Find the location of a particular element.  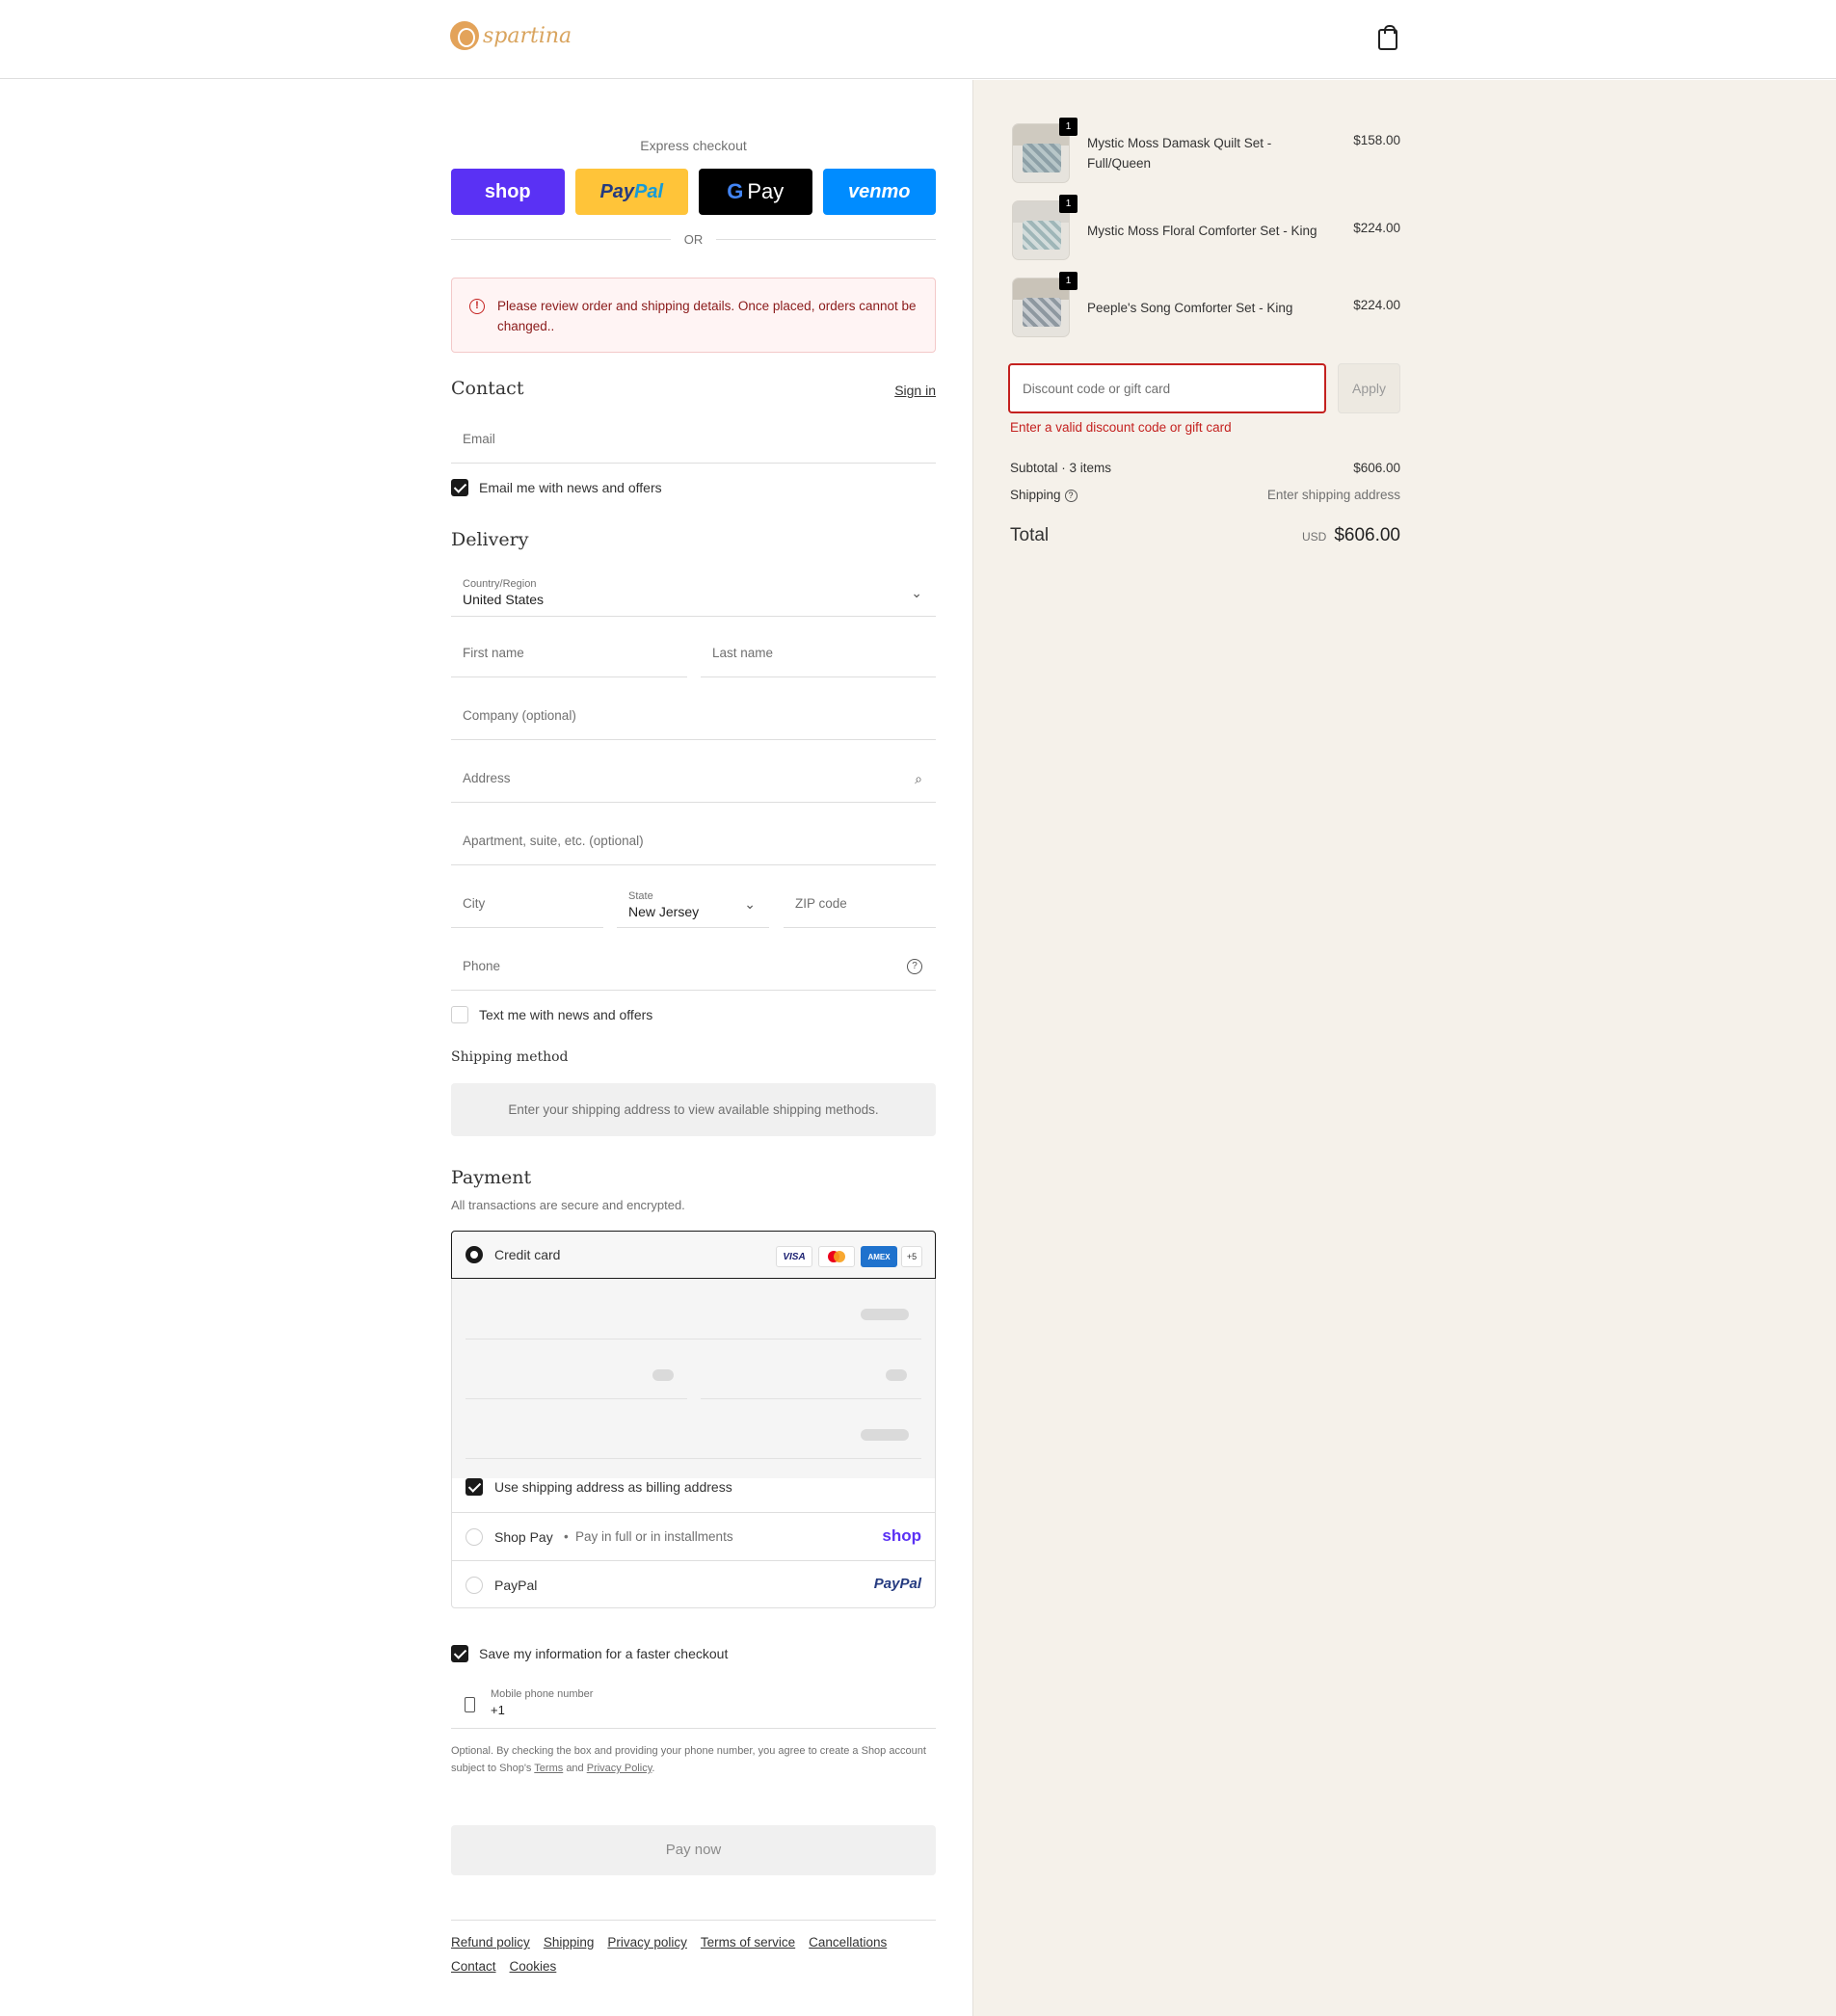

legal-period: . is located at coordinates (653, 1769).